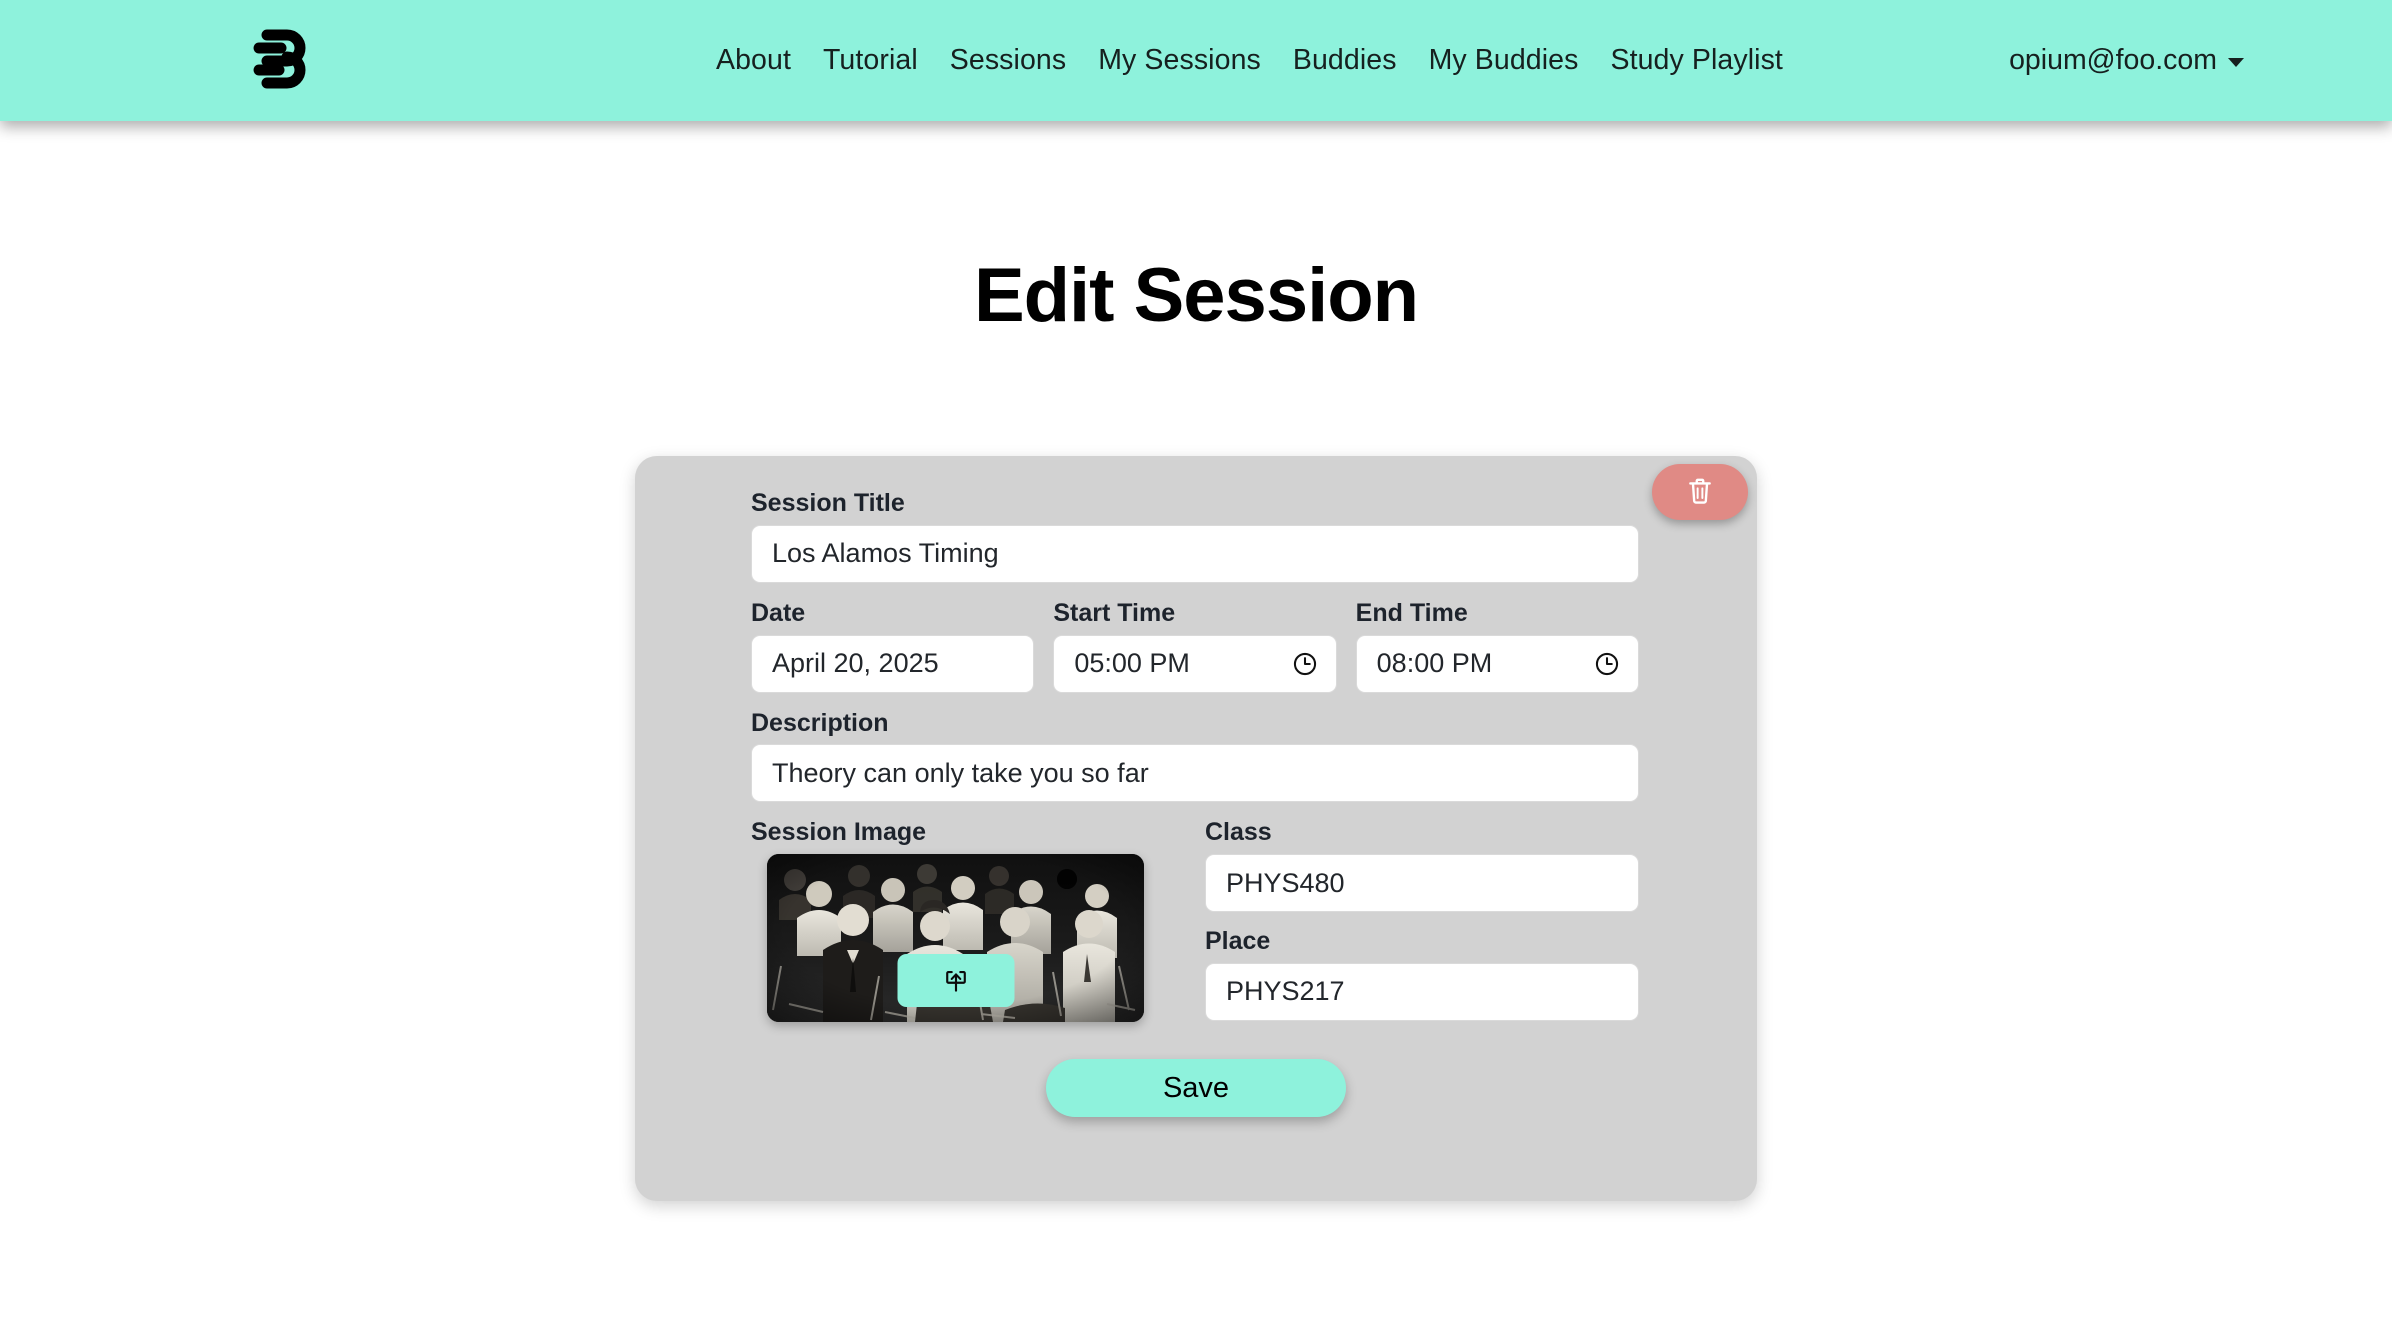  I want to click on place-input, so click(1422, 991).